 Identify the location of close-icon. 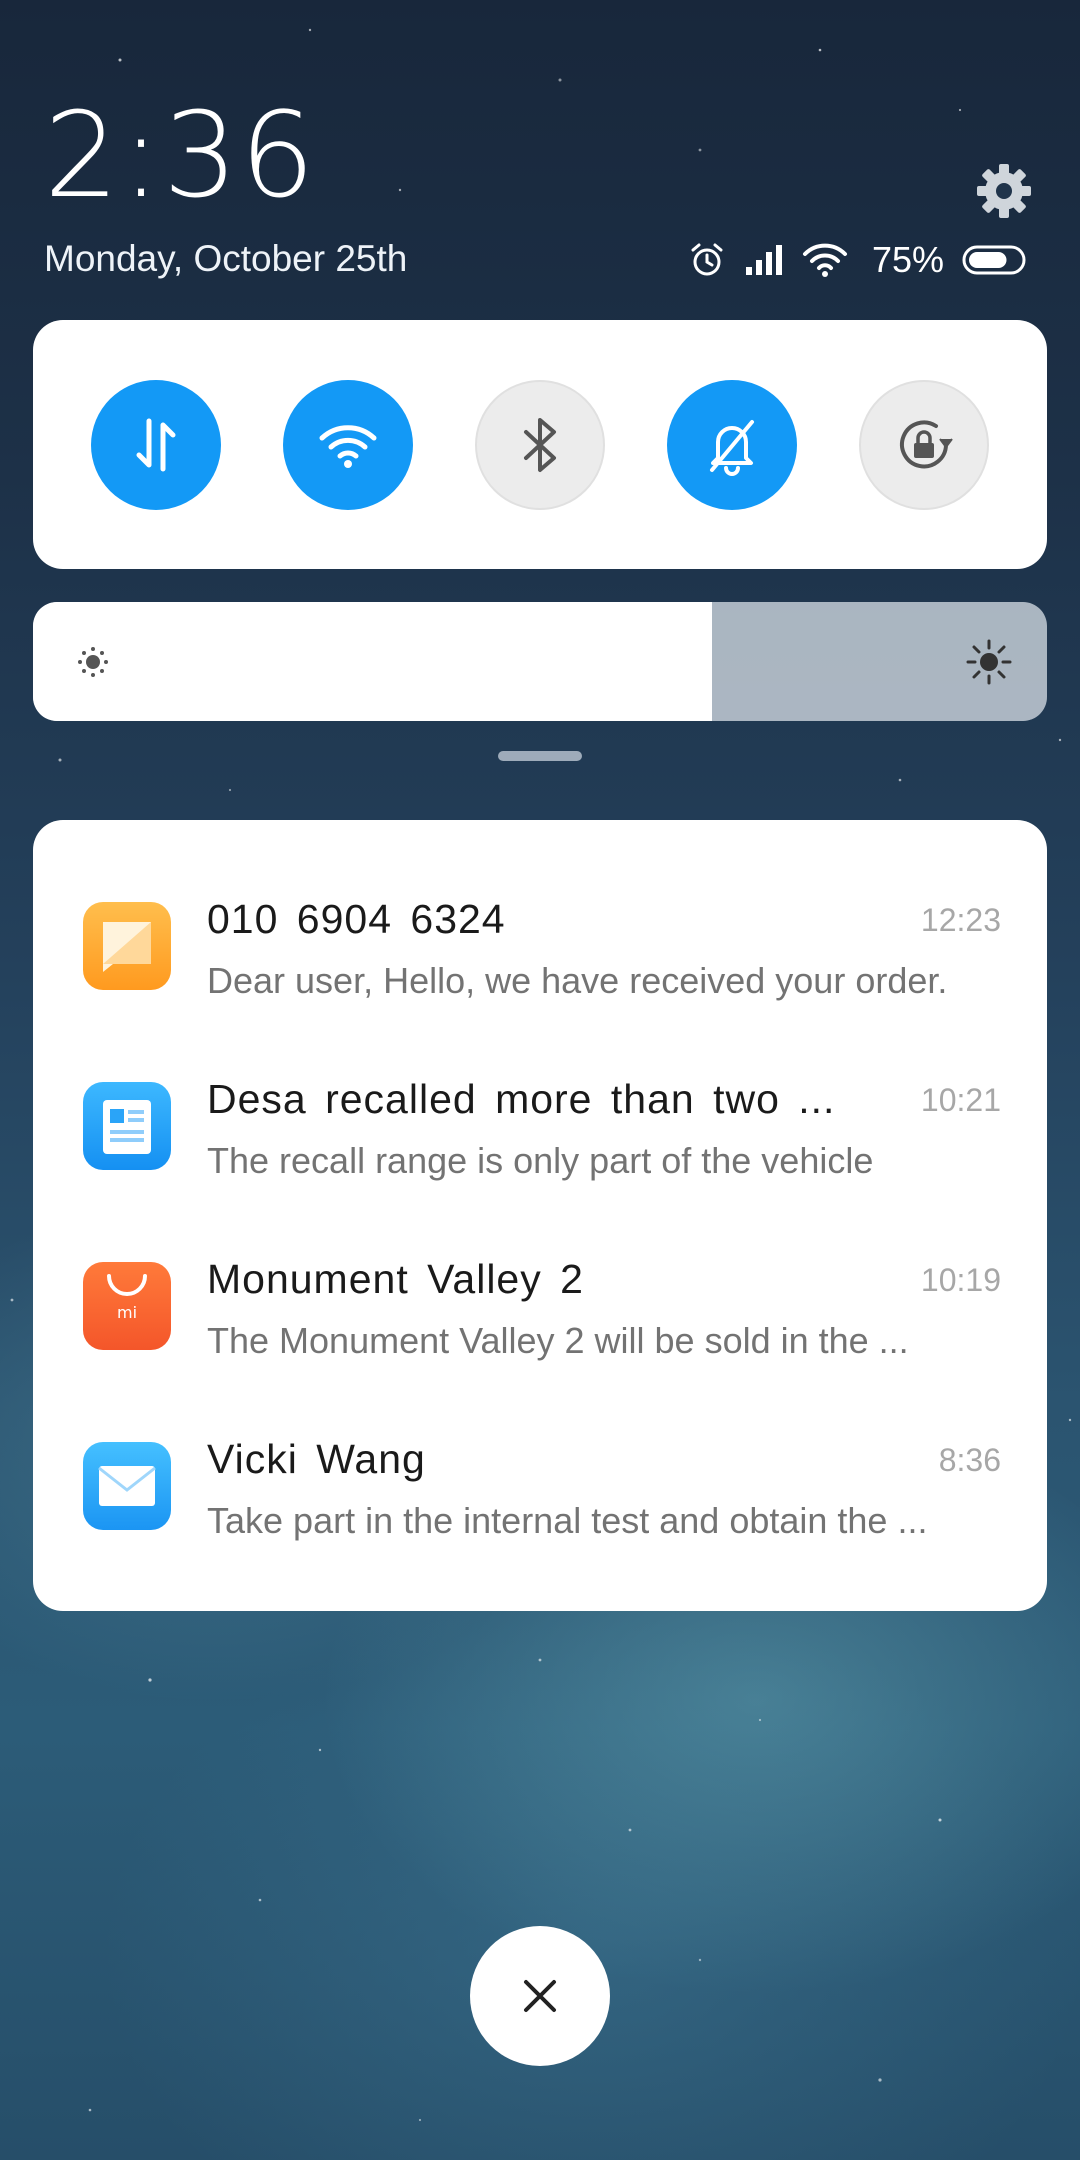
(540, 1996).